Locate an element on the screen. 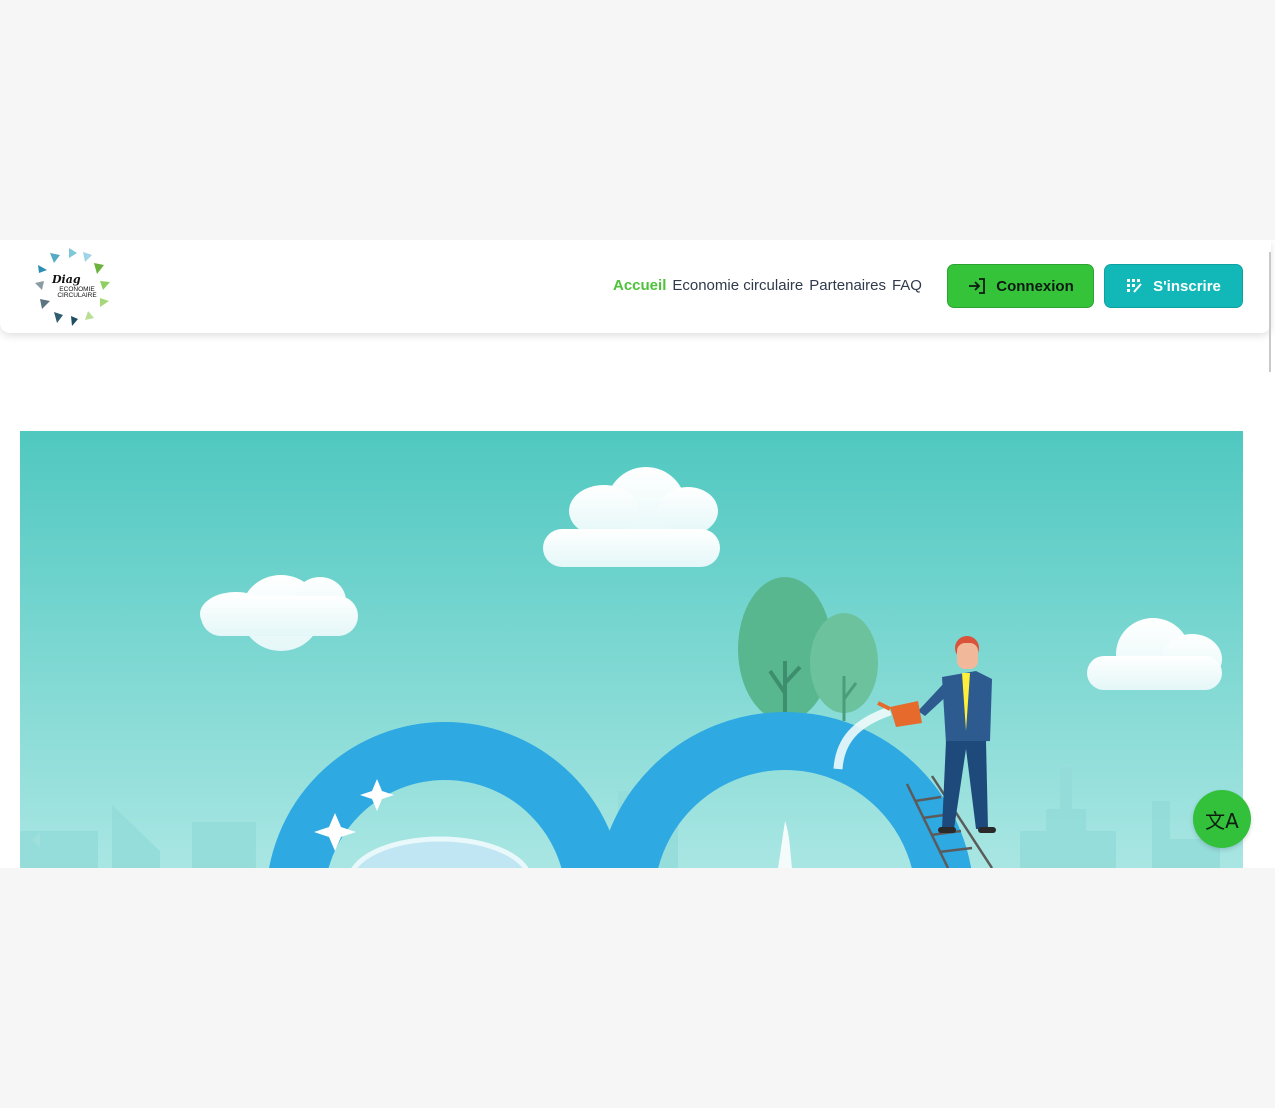 The width and height of the screenshot is (1275, 1108). login-arrow-icon is located at coordinates (977, 286).